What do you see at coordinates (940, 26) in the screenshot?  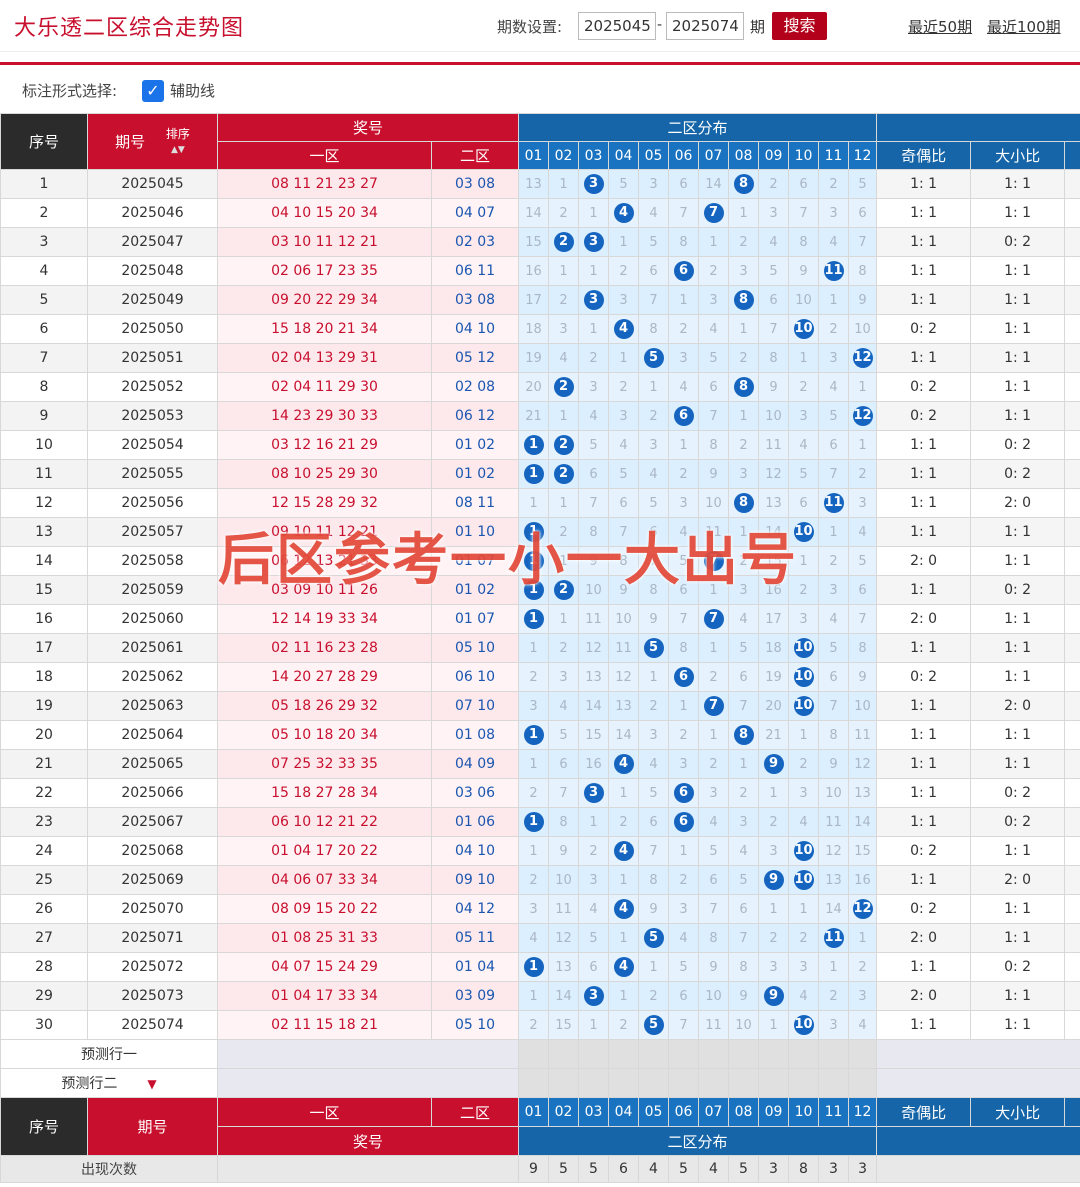 I see `recent-50-link: 最近50期` at bounding box center [940, 26].